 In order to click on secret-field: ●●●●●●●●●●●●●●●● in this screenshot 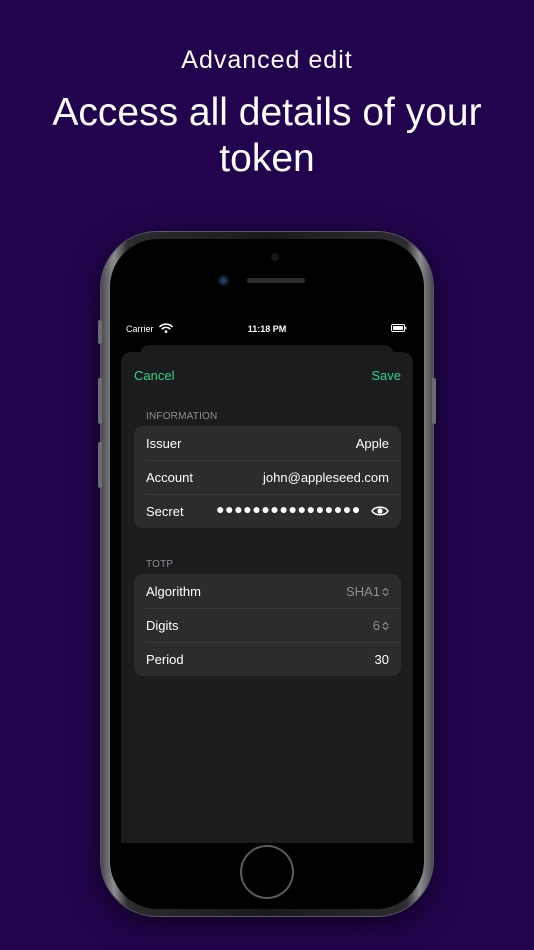, I will do `click(288, 509)`.